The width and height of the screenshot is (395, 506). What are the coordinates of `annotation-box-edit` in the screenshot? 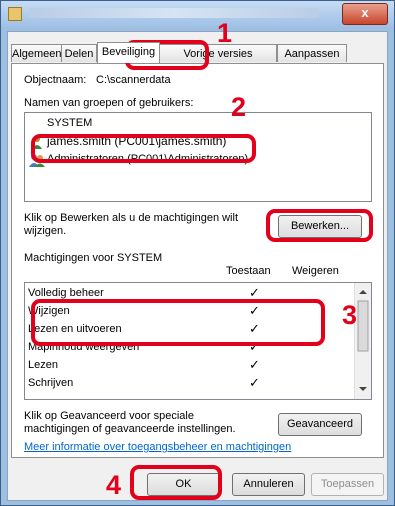 It's located at (319, 225).